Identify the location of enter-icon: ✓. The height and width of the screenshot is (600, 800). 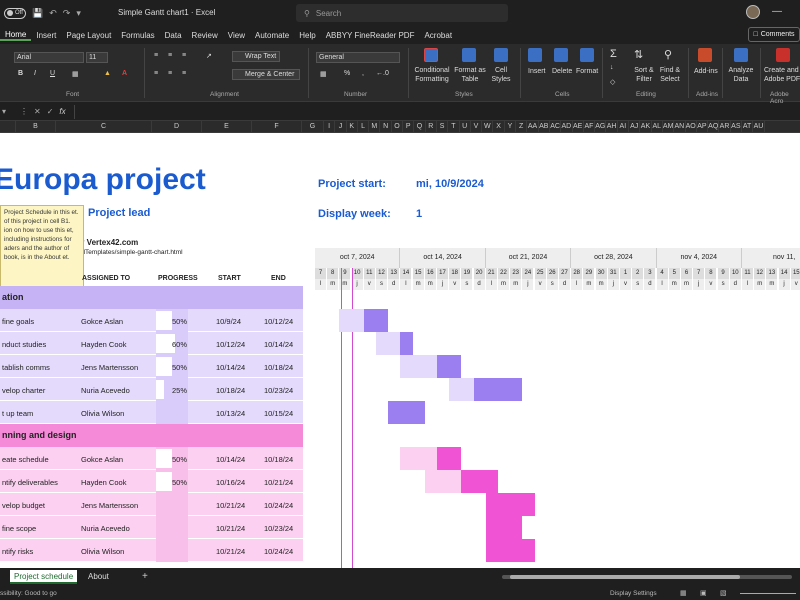
(50, 111).